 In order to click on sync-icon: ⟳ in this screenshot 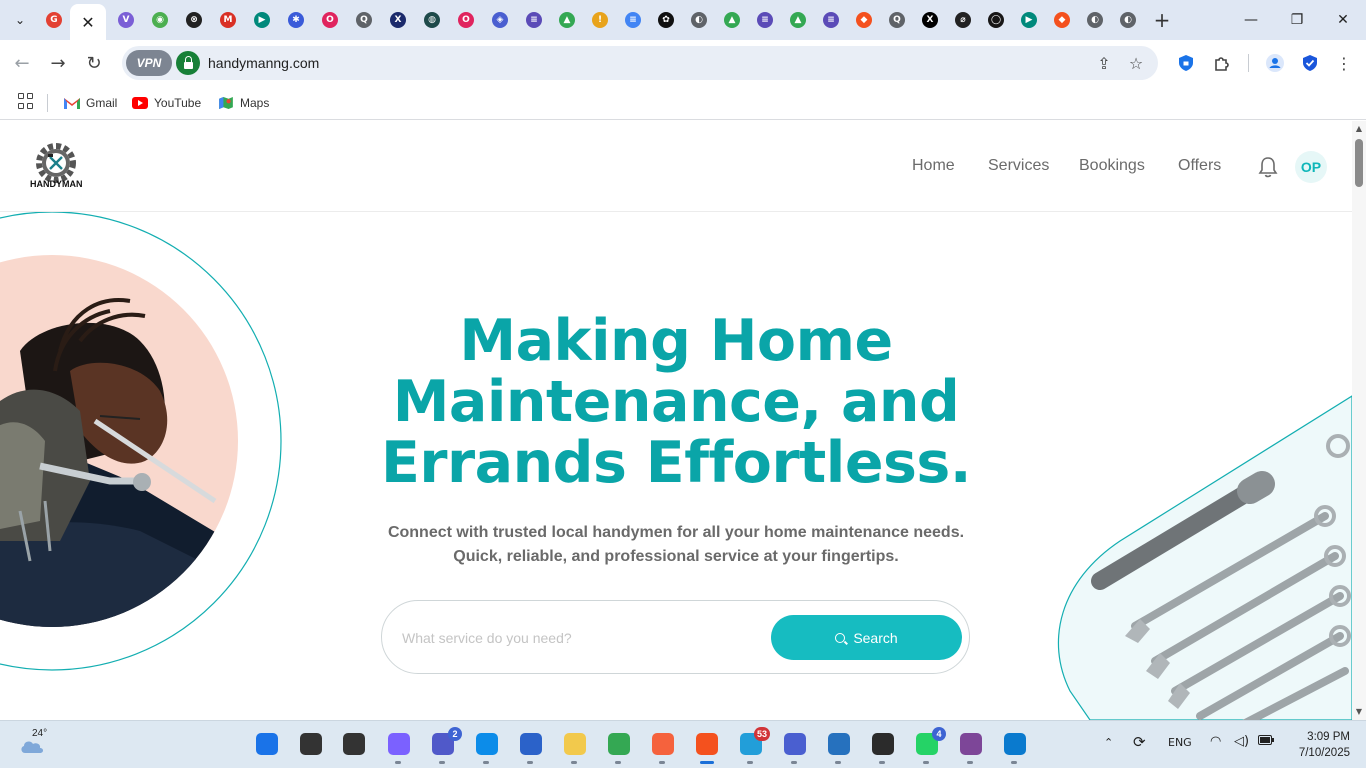, I will do `click(1139, 742)`.